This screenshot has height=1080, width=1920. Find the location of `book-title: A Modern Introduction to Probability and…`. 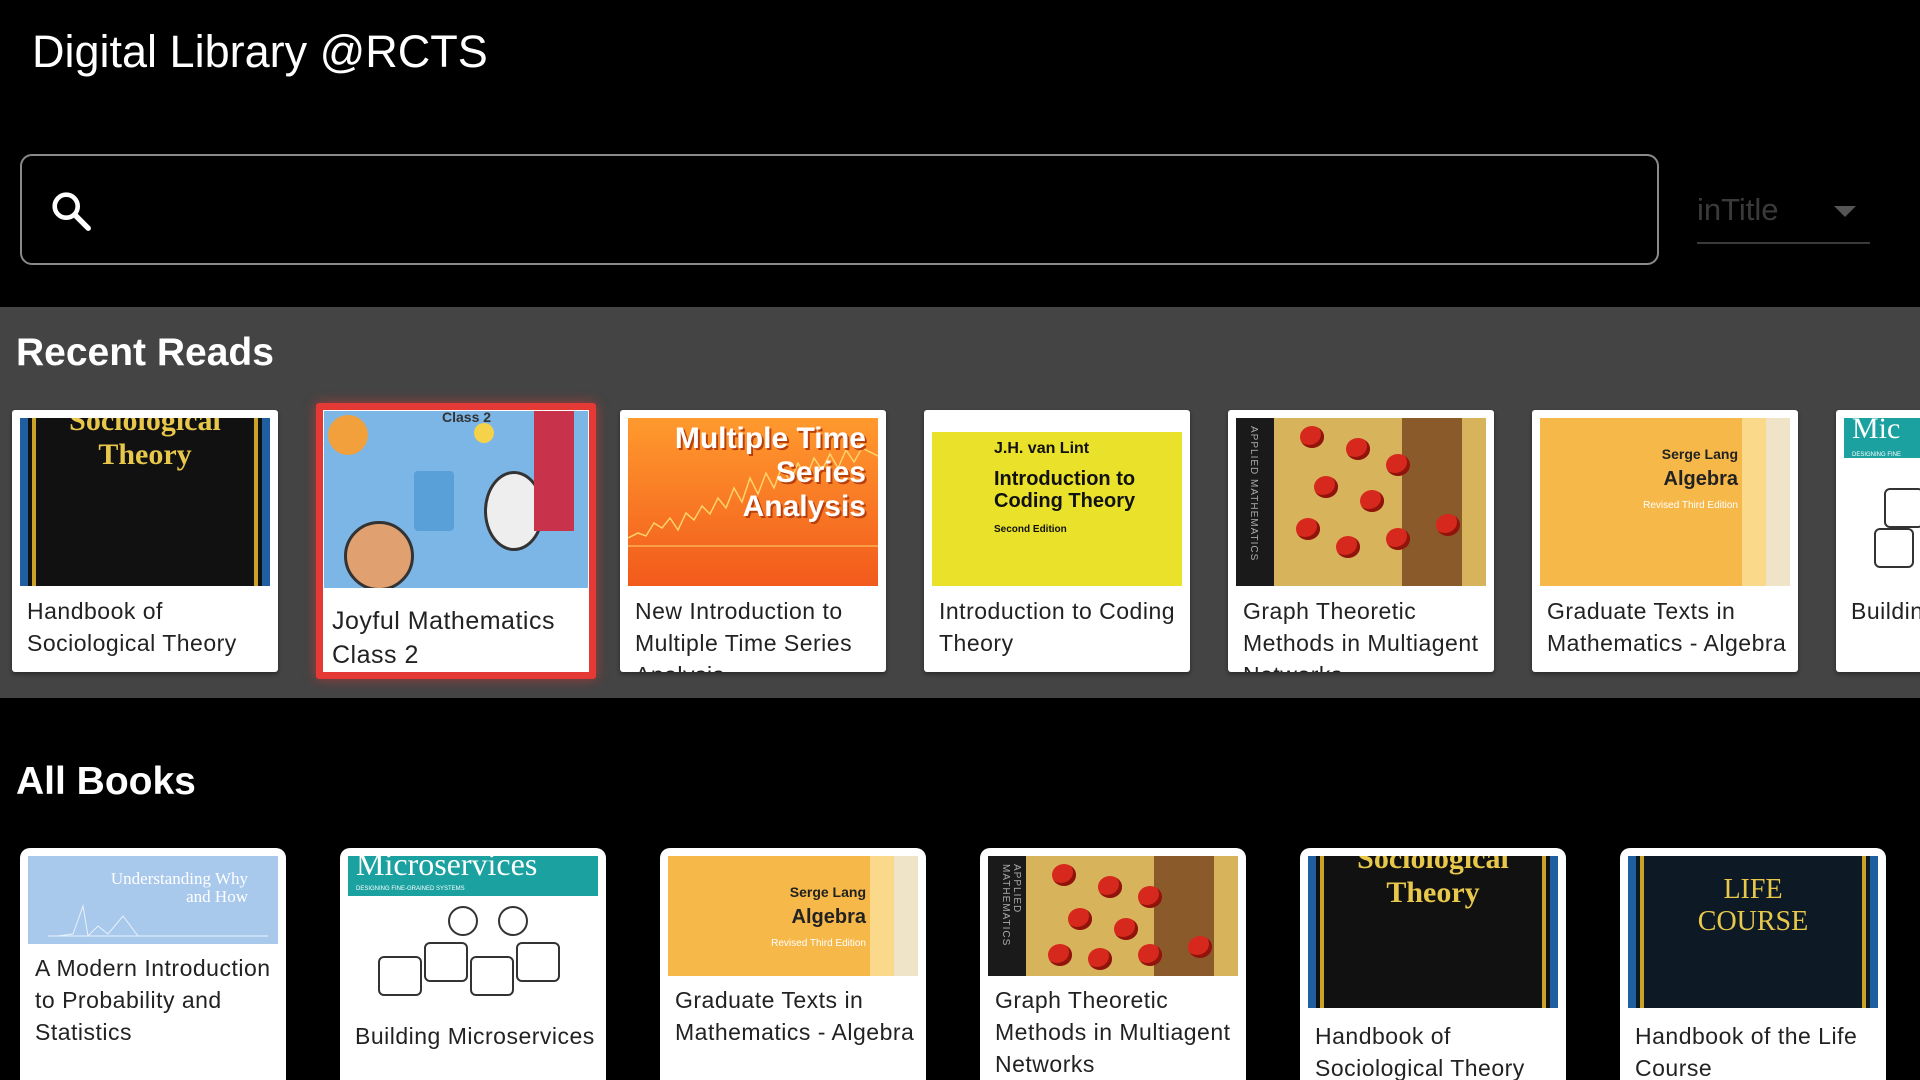

book-title: A Modern Introduction to Probability and… is located at coordinates (153, 1000).